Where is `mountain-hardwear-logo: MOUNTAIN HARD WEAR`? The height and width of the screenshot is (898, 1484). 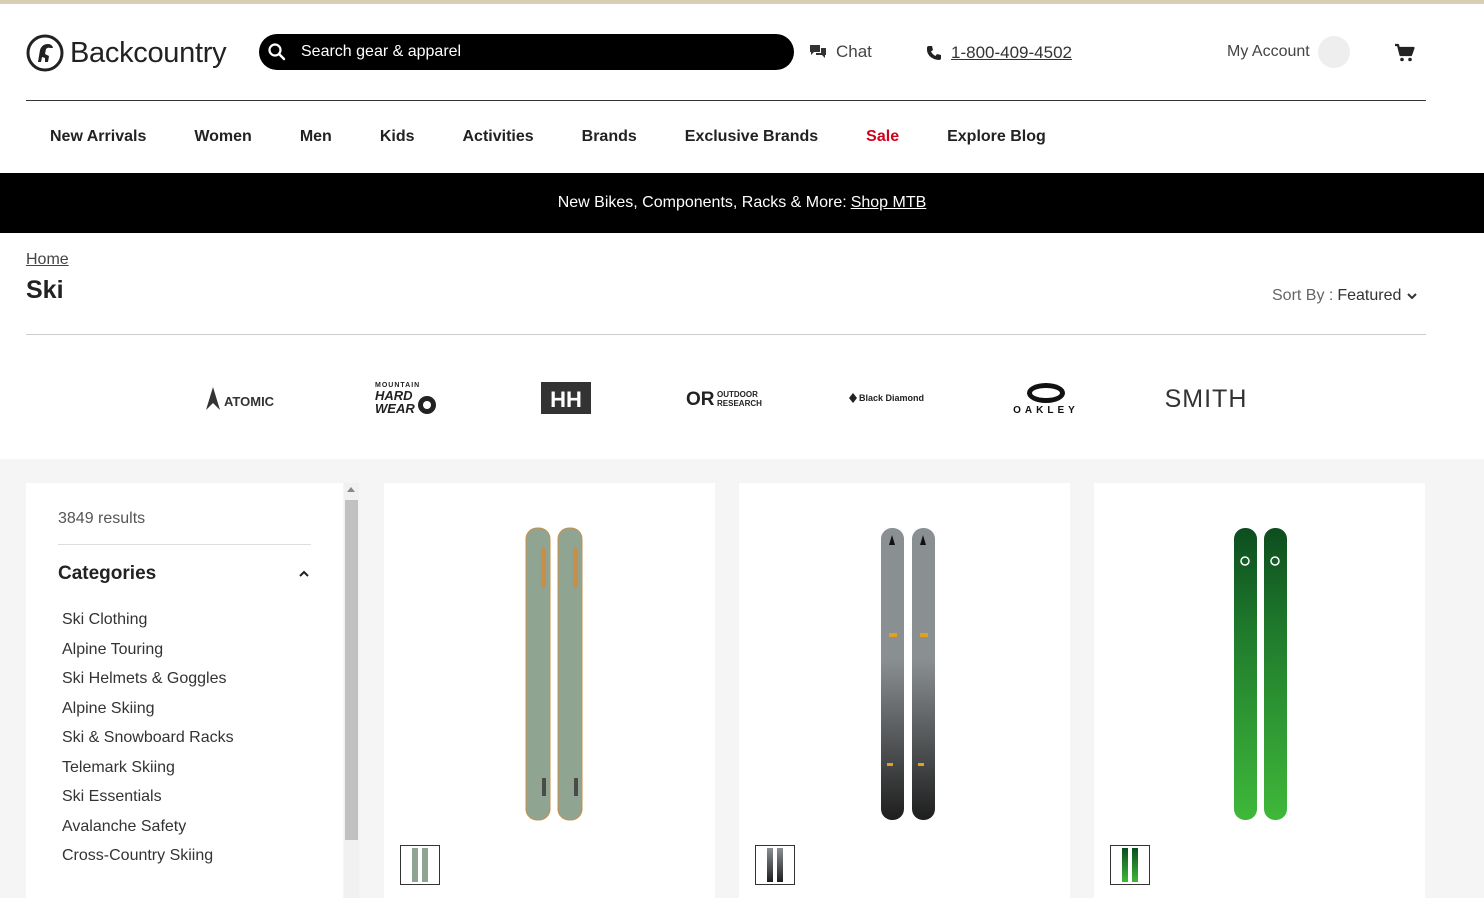 mountain-hardwear-logo: MOUNTAIN HARD WEAR is located at coordinates (405, 399).